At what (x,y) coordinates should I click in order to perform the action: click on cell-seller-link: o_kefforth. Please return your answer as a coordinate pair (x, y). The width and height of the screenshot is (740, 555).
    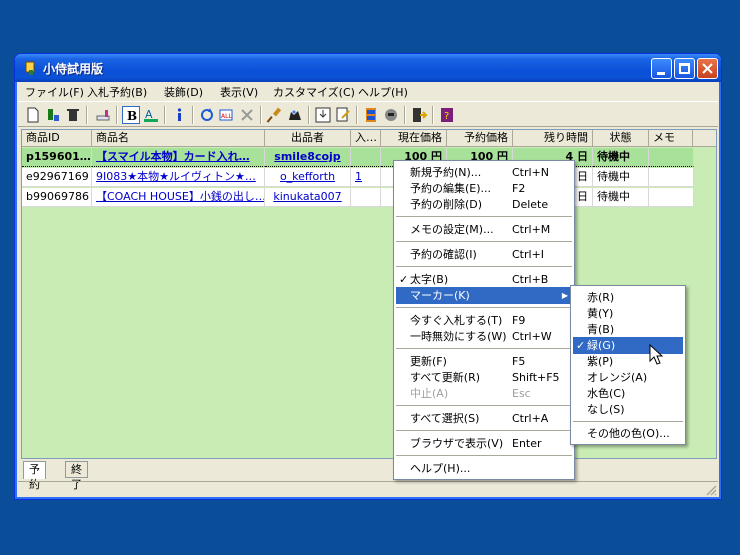
    Looking at the image, I should click on (308, 177).